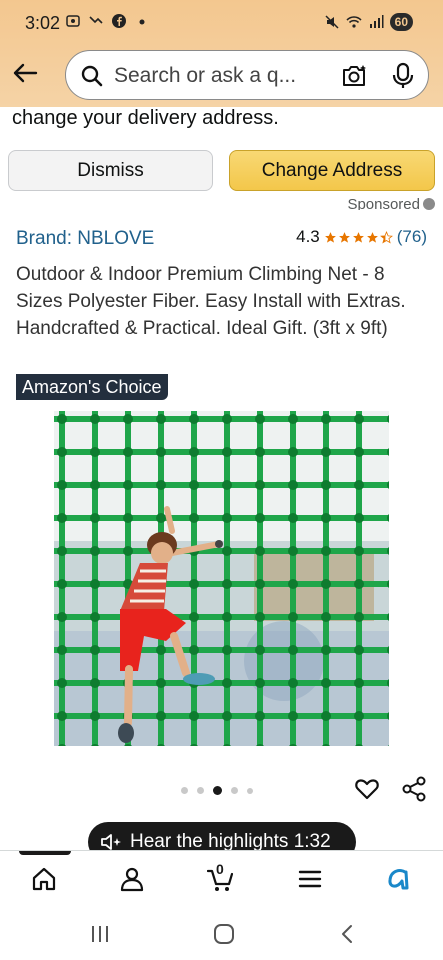 The image size is (443, 960). I want to click on nav-menu, so click(310, 879).